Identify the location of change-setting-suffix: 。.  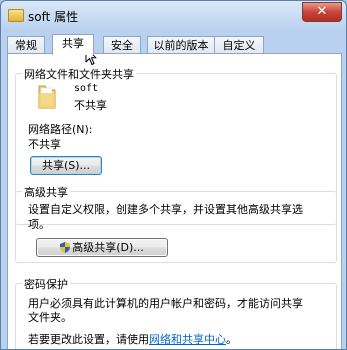
(231, 339).